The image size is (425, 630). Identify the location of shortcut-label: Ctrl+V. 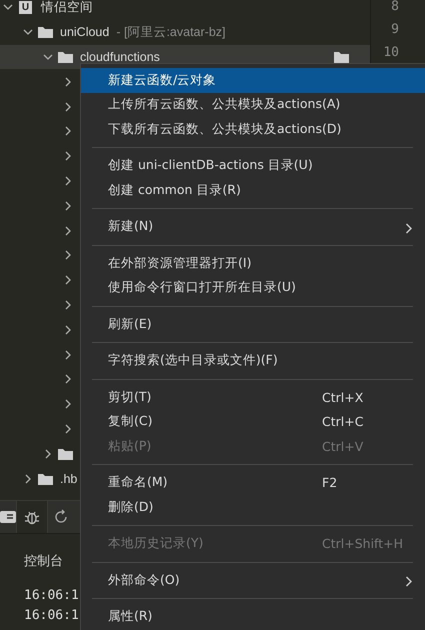
(343, 446).